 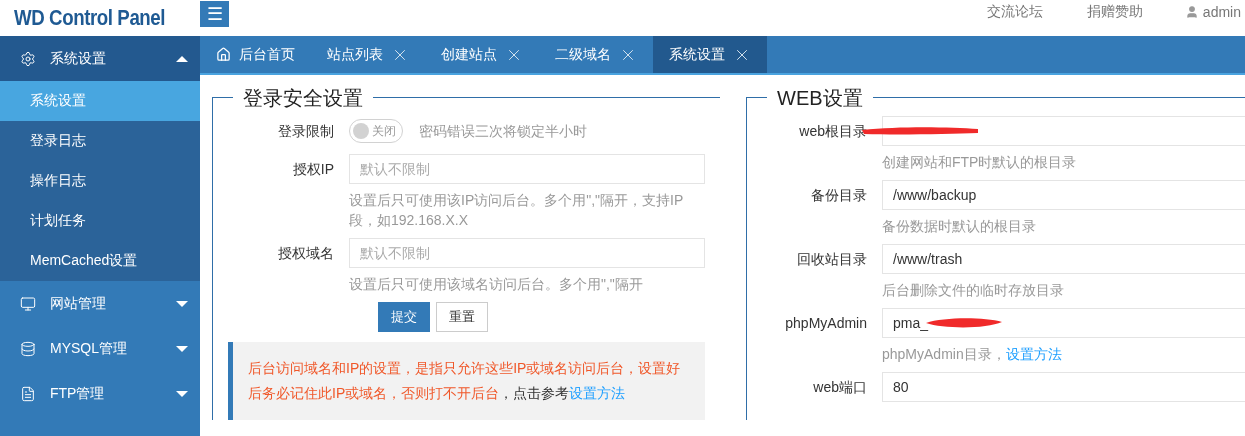 What do you see at coordinates (28, 303) in the screenshot?
I see `monitor-icon` at bounding box center [28, 303].